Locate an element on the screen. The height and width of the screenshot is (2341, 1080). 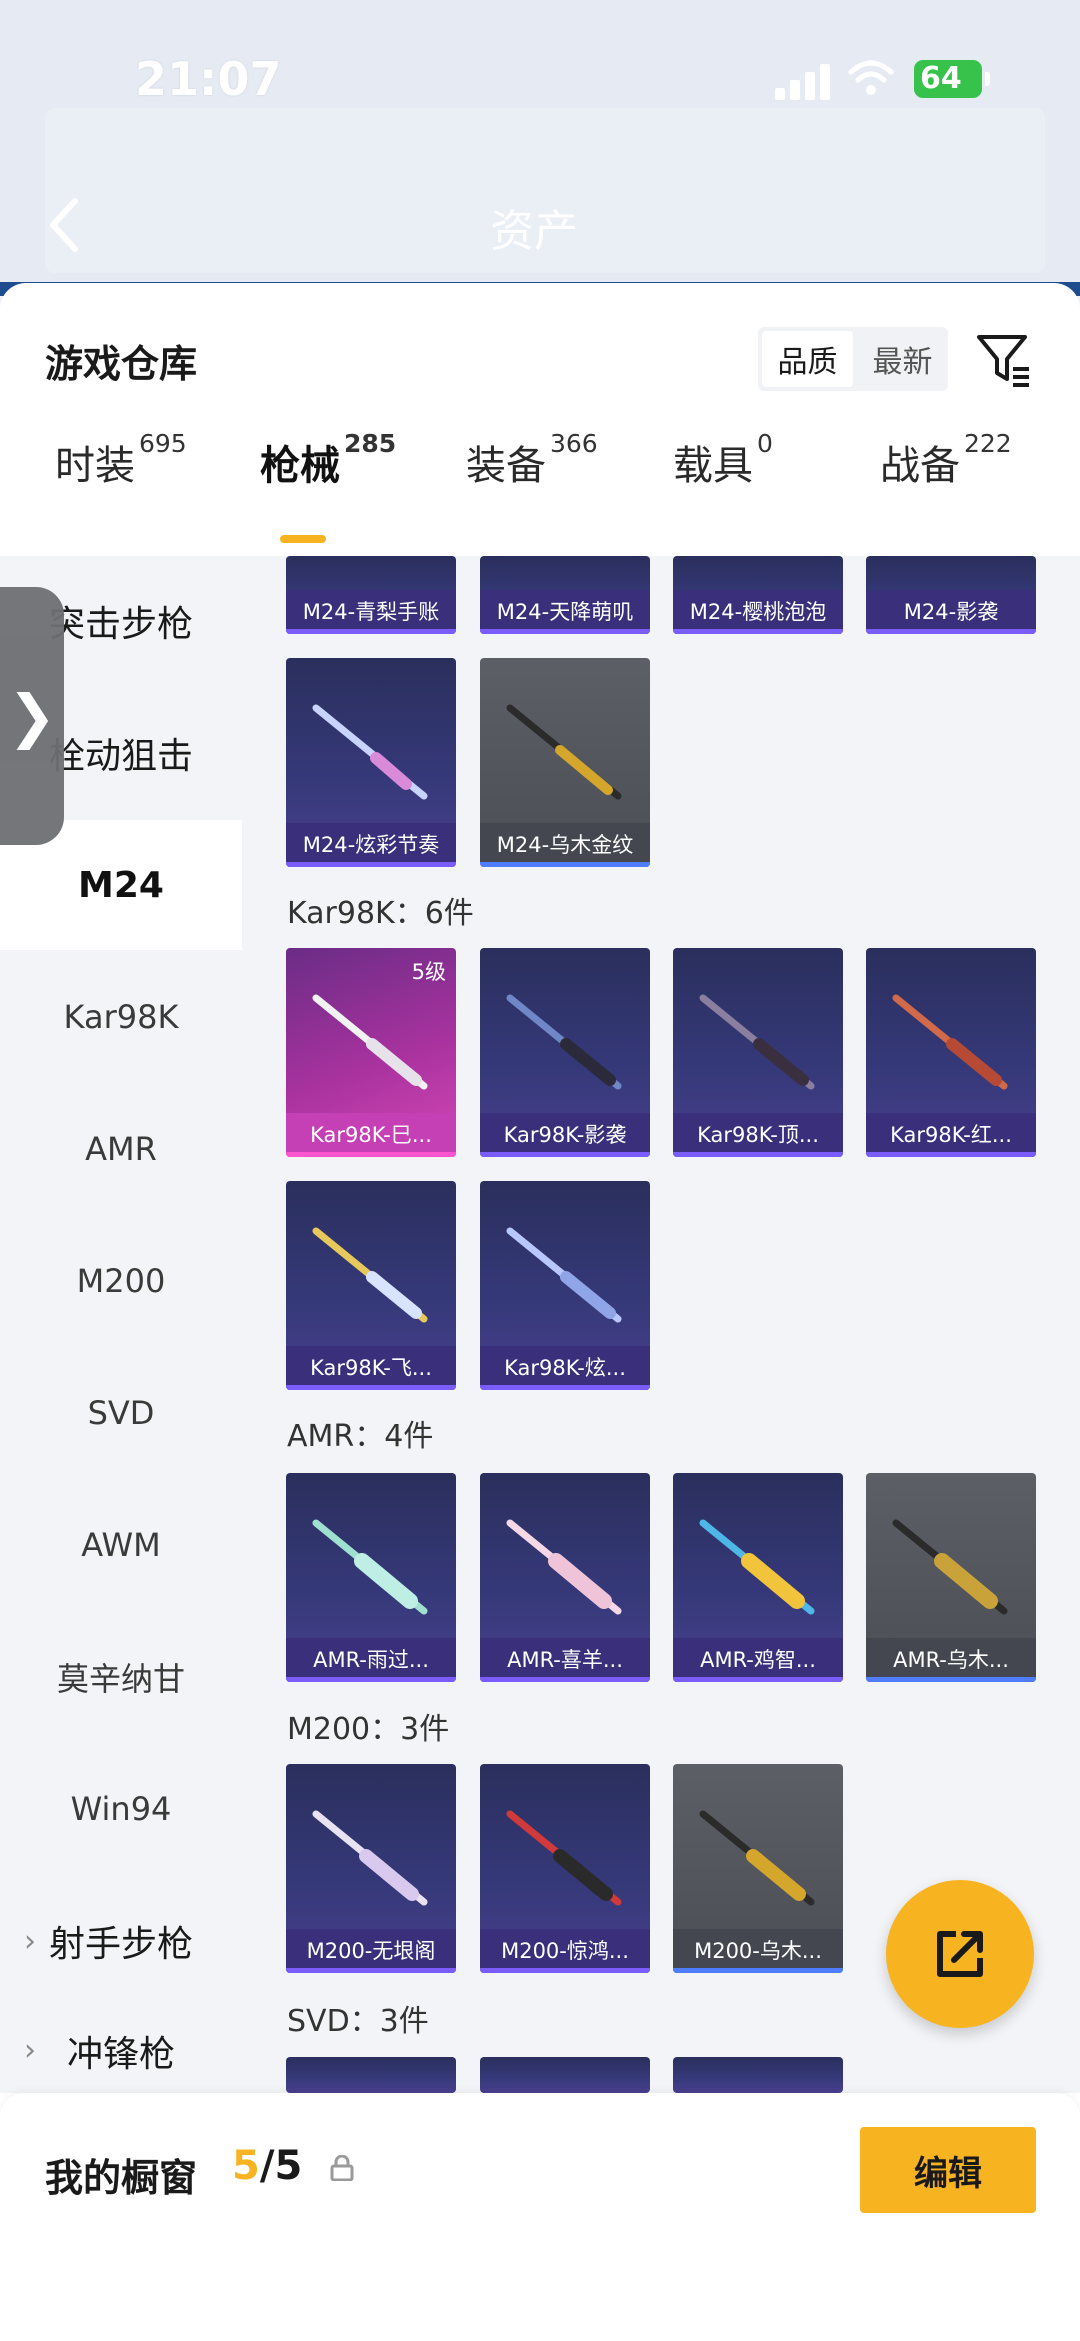
skin-card: M24-乌木金纹 is located at coordinates (565, 762).